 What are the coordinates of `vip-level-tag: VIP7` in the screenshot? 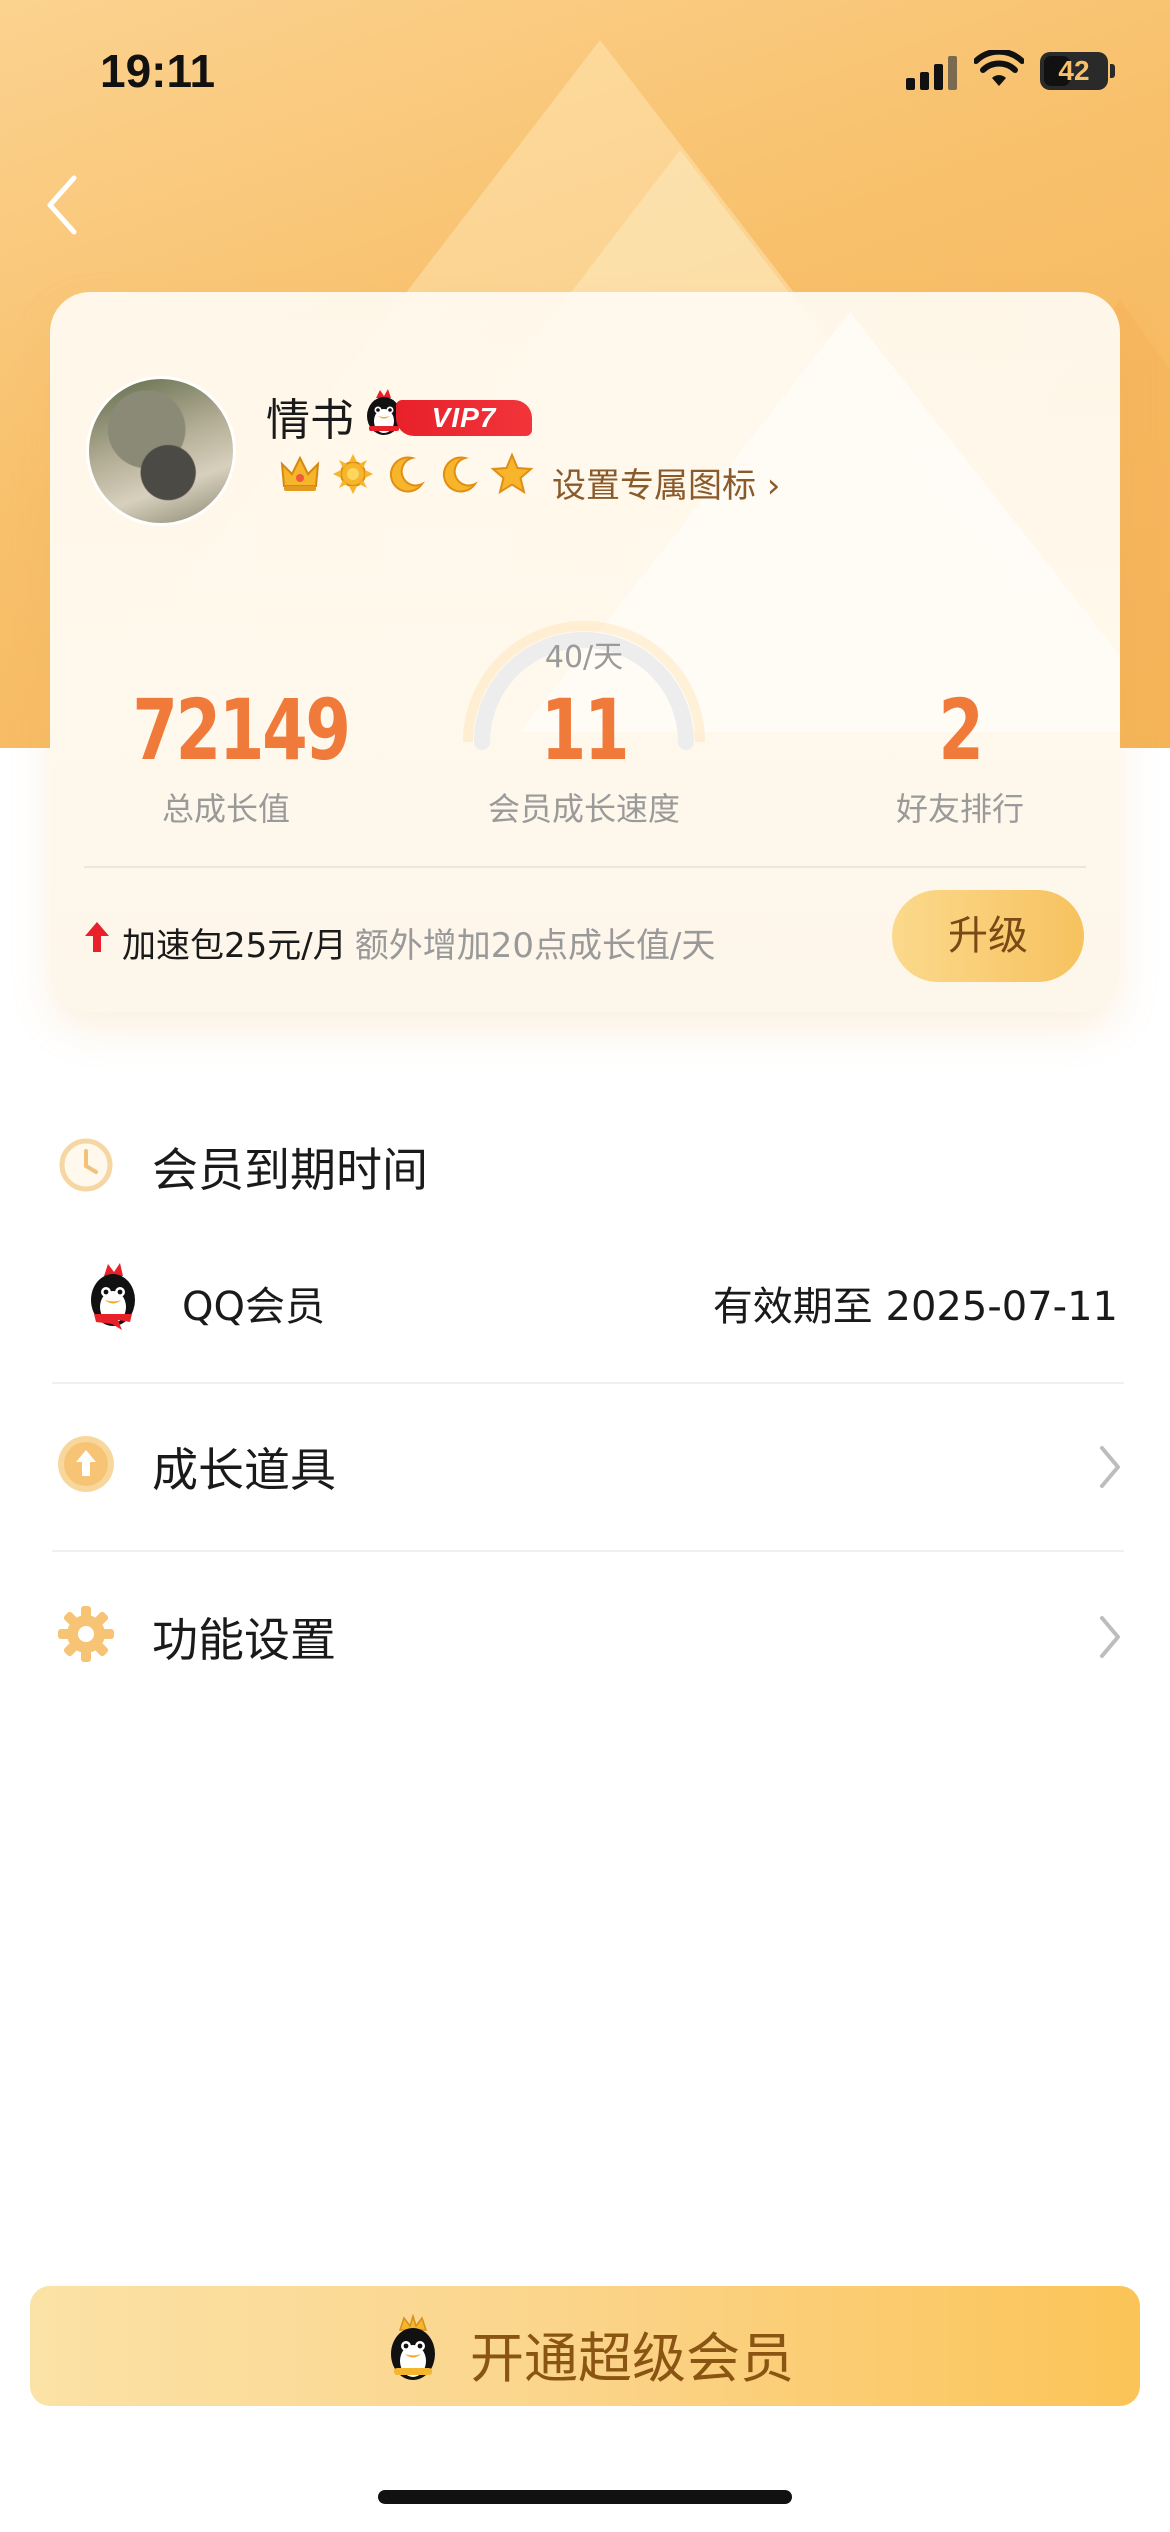 It's located at (464, 418).